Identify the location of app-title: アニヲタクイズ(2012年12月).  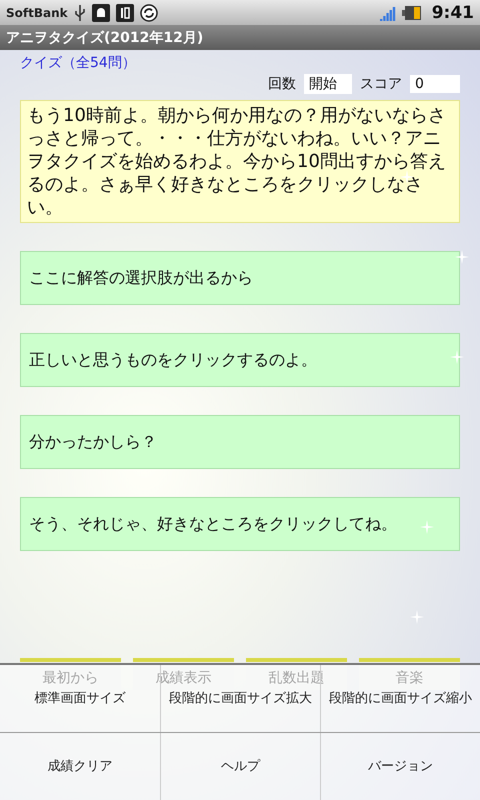
(105, 37).